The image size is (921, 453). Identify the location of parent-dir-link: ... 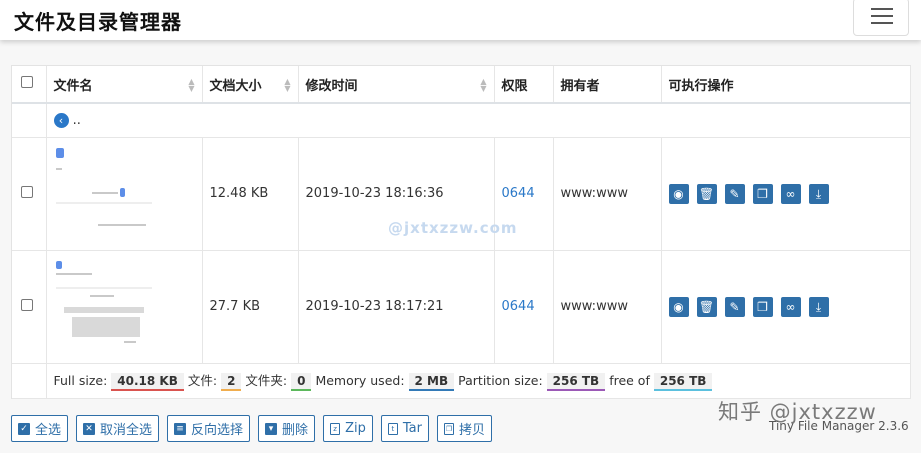
(77, 120).